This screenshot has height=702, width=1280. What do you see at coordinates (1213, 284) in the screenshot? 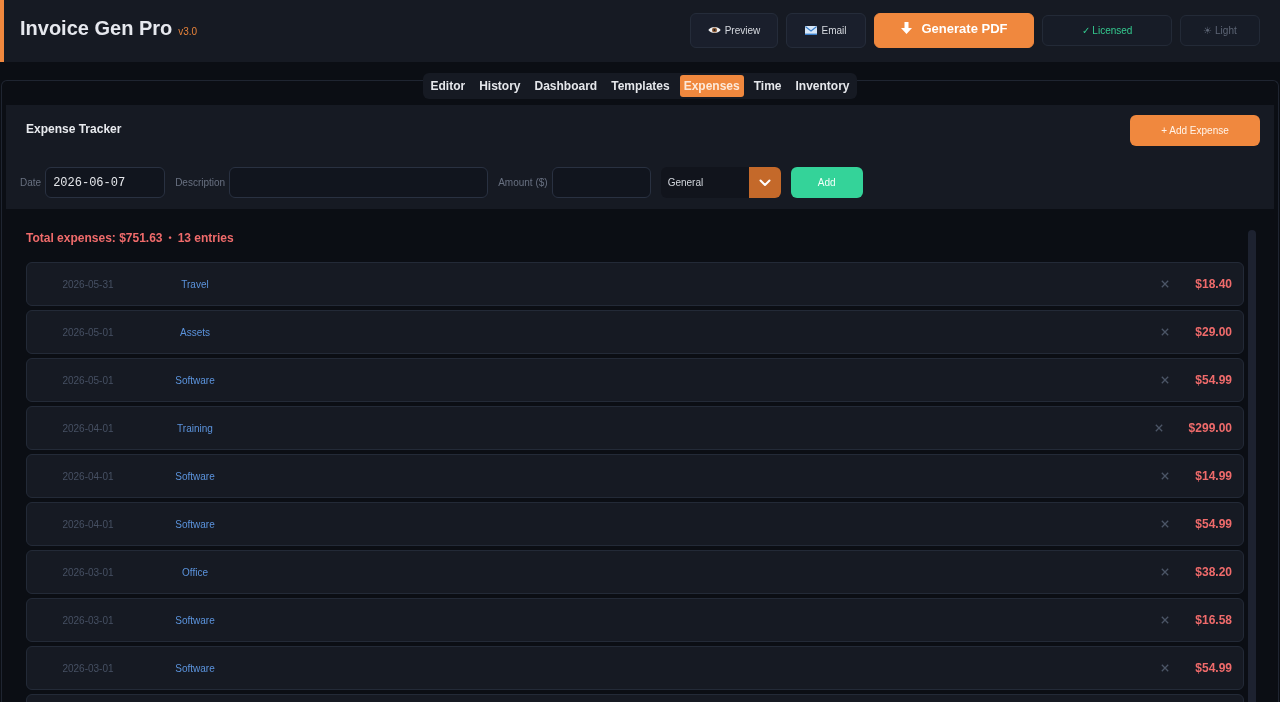
I see `expense-amount: $18.40` at bounding box center [1213, 284].